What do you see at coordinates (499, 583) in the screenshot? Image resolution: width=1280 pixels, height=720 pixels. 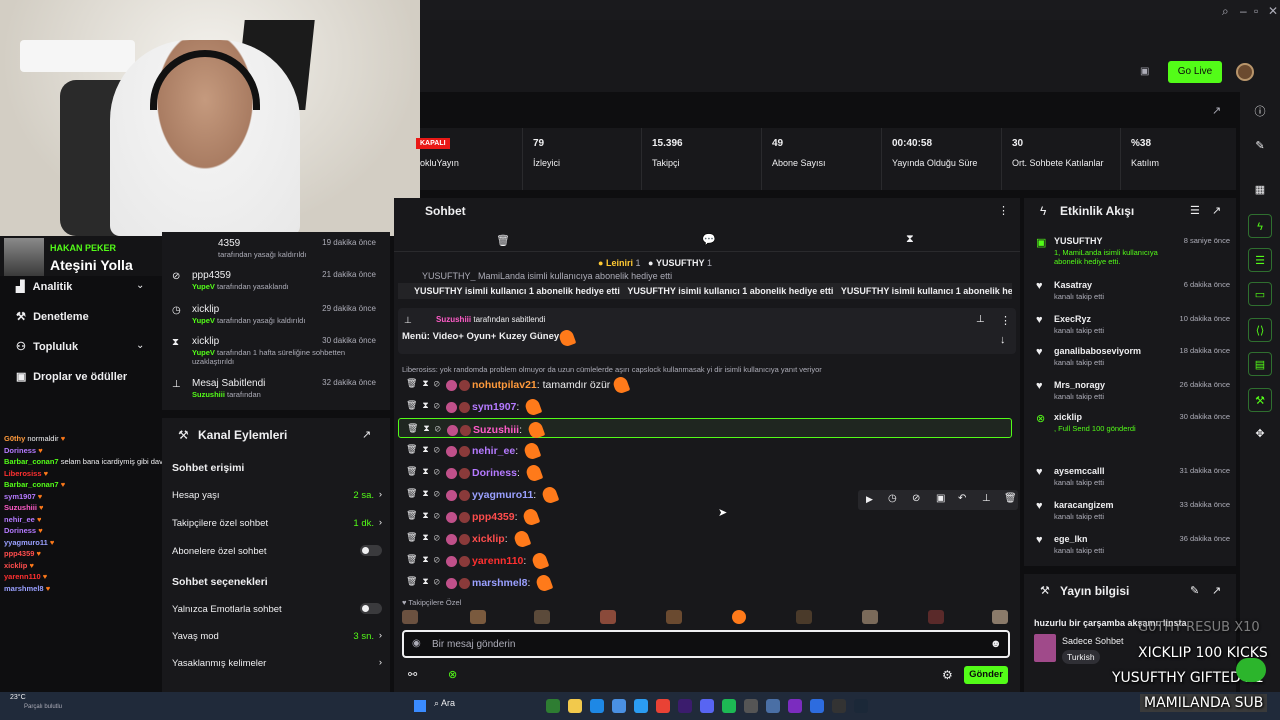 I see `chat-username: marshmel8` at bounding box center [499, 583].